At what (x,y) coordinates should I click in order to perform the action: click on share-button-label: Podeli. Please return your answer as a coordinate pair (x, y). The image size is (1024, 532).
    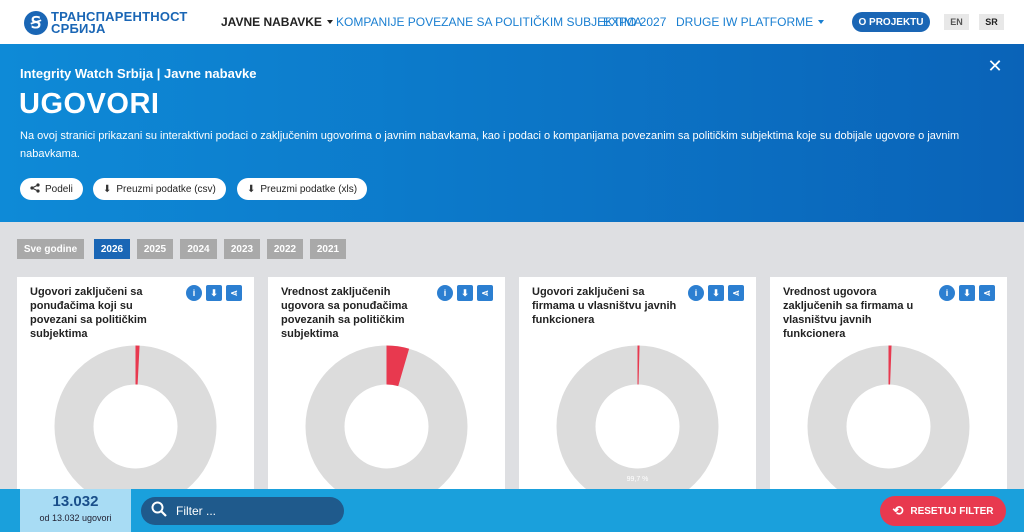
    Looking at the image, I should click on (59, 189).